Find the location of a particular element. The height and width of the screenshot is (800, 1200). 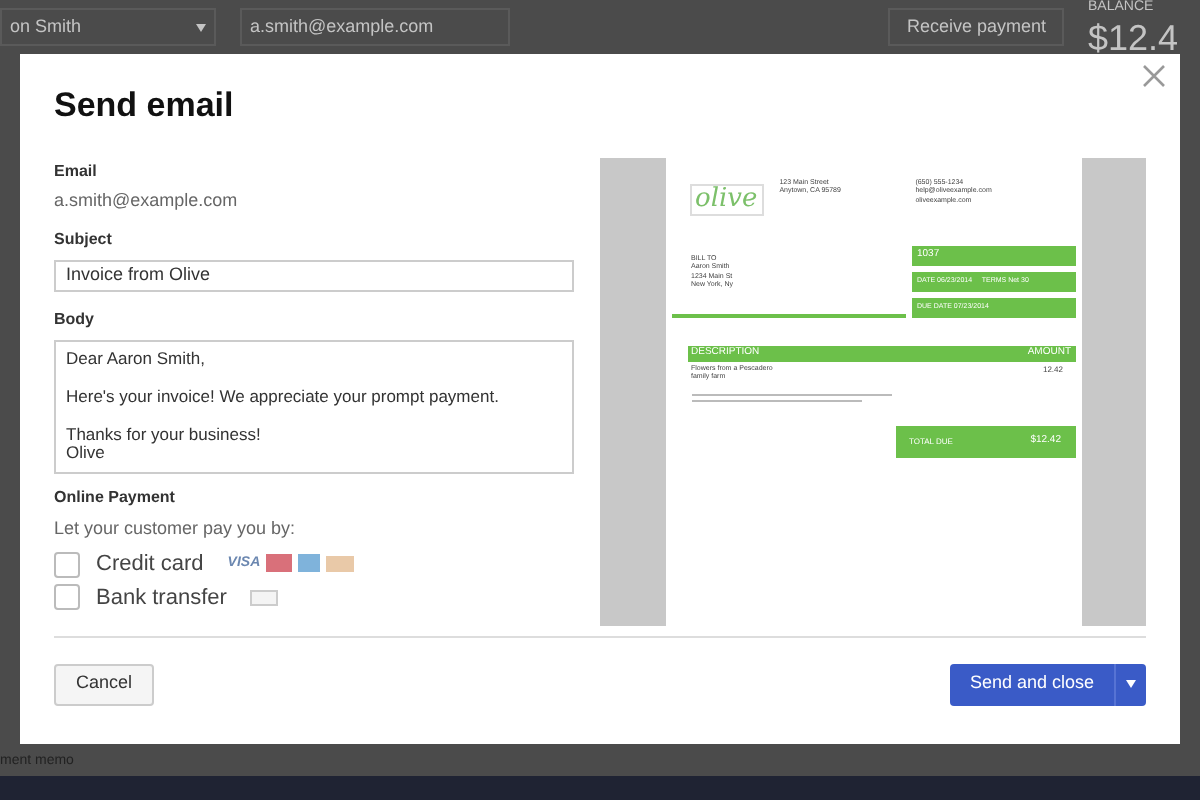

olive-logo: olive is located at coordinates (726, 199).